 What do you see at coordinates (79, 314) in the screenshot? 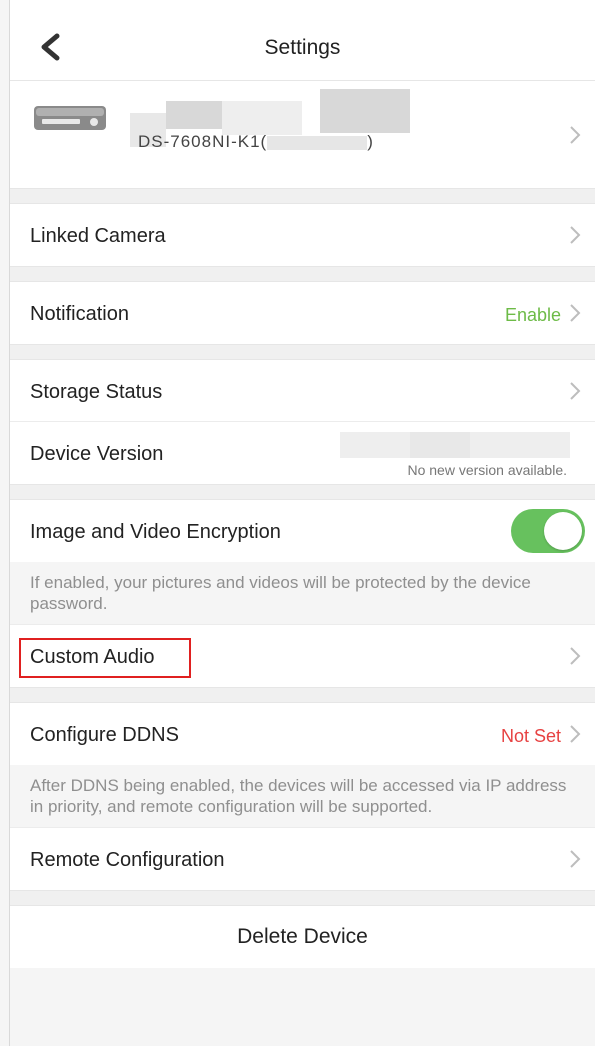
I see `notification-label: Notification` at bounding box center [79, 314].